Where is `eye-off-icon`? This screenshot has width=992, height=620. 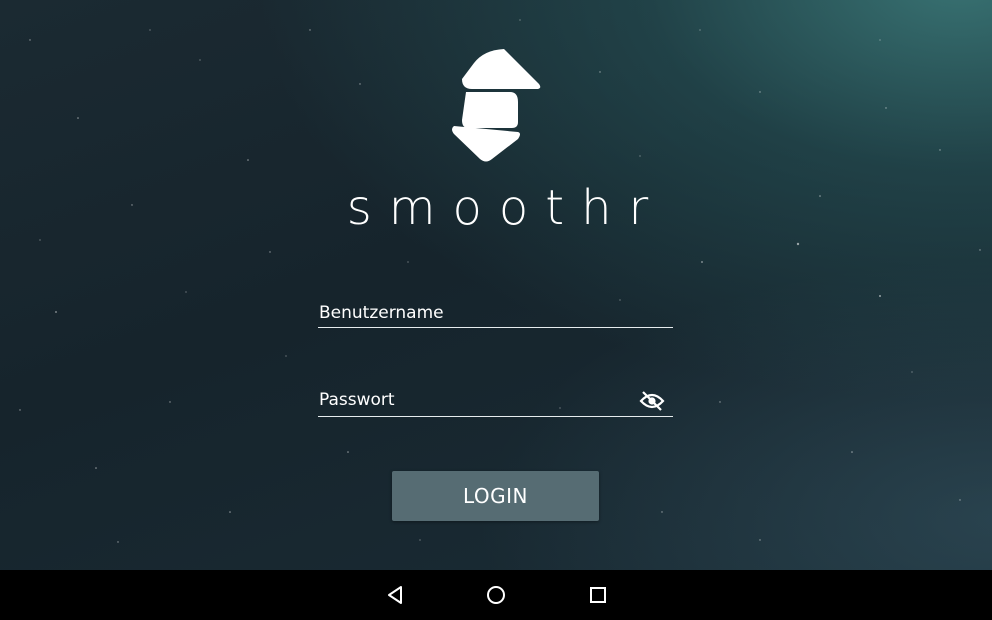 eye-off-icon is located at coordinates (652, 401).